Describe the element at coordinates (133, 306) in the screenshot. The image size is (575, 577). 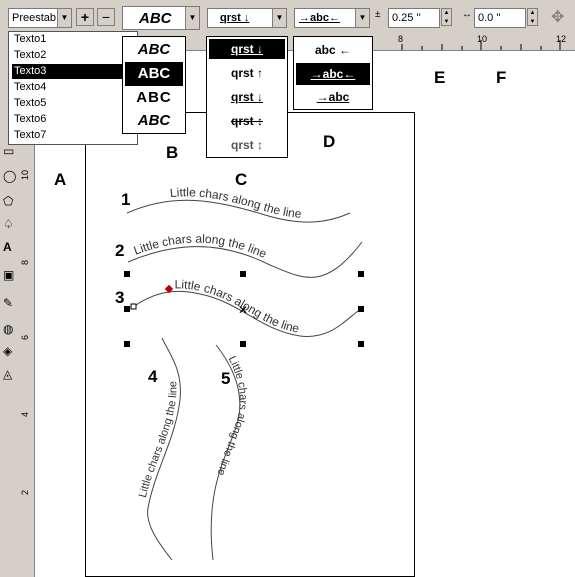
I see `node-handle` at that location.